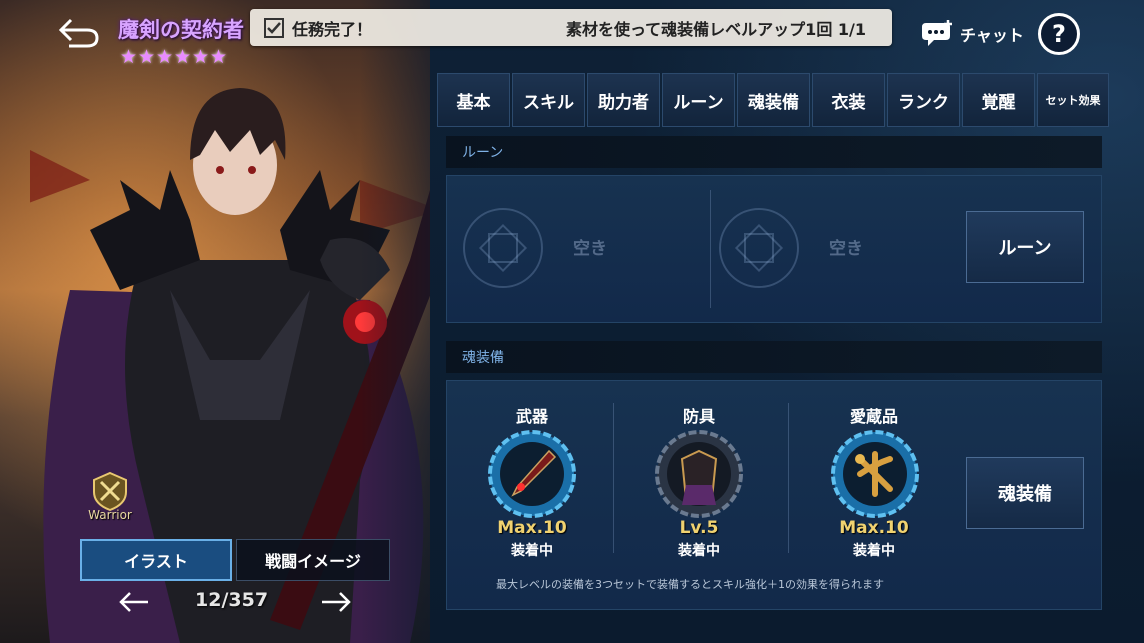  I want to click on tab-soul-gear: 魂装備, so click(773, 100).